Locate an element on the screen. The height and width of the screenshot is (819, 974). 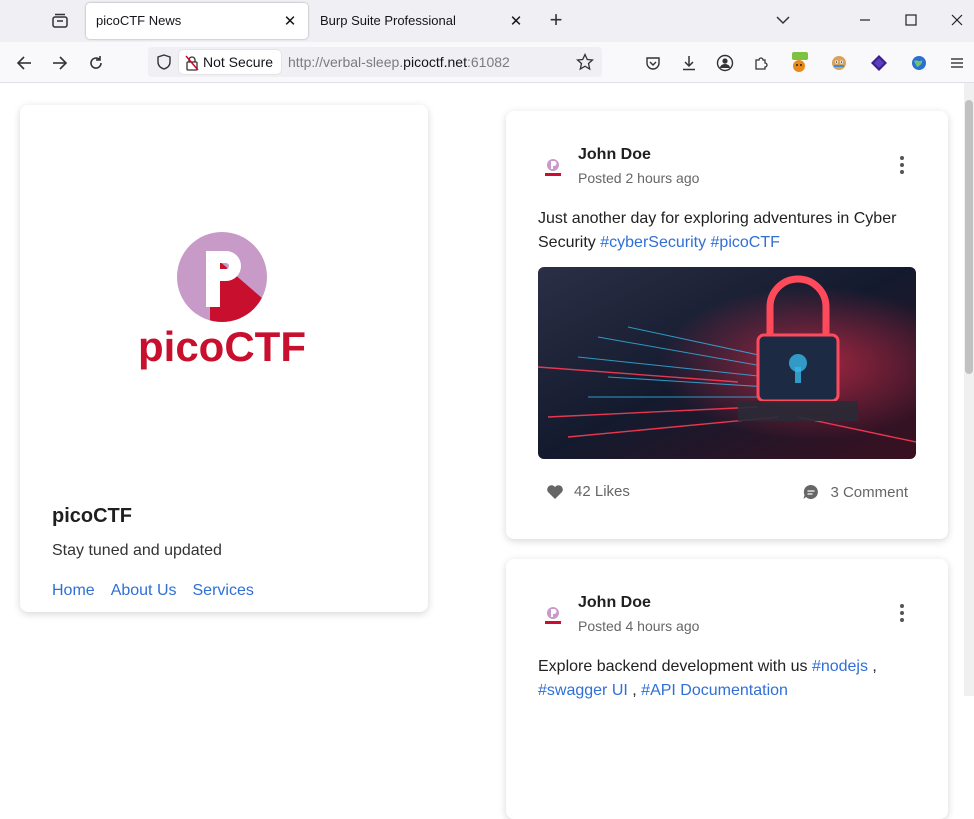
hashtag-link: #nodejs is located at coordinates (840, 666).